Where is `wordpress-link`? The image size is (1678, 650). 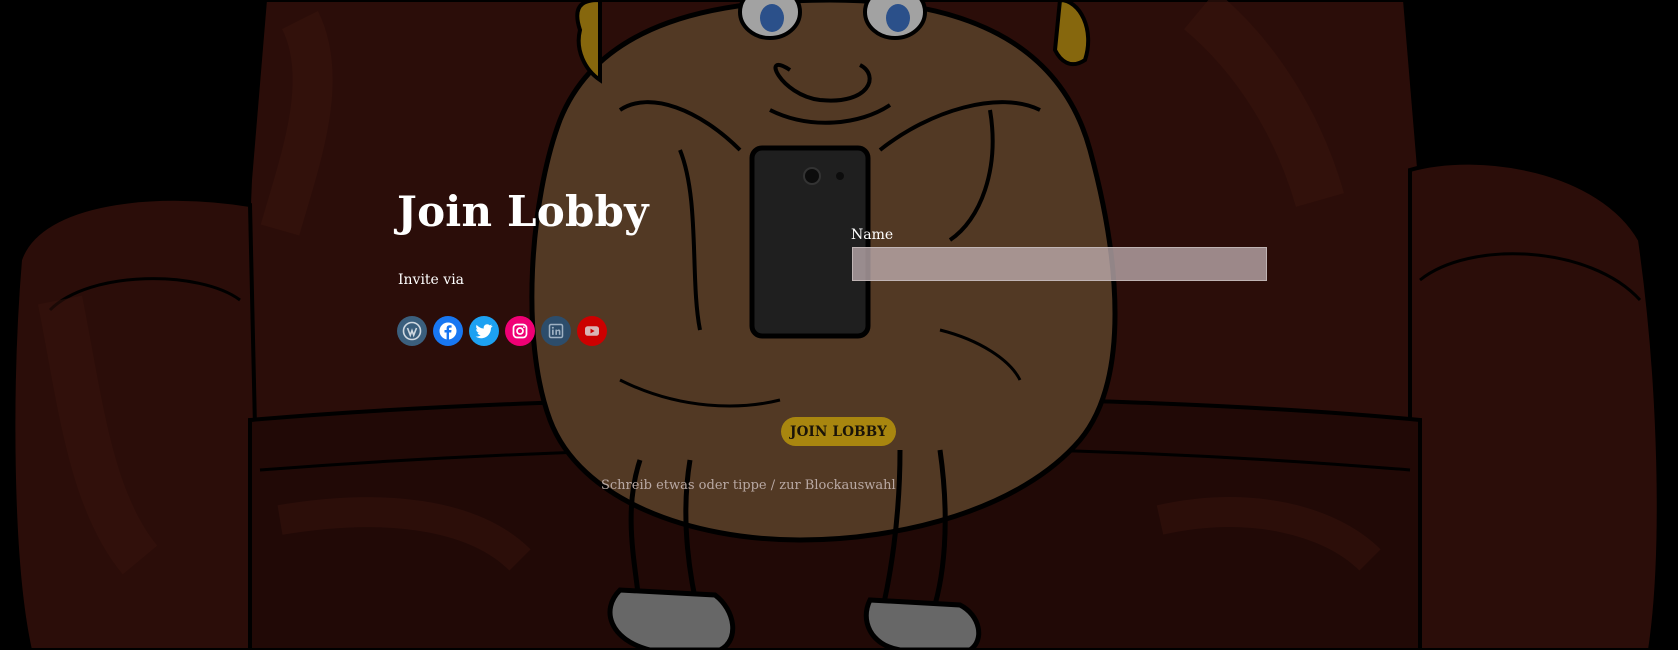
wordpress-link is located at coordinates (412, 331).